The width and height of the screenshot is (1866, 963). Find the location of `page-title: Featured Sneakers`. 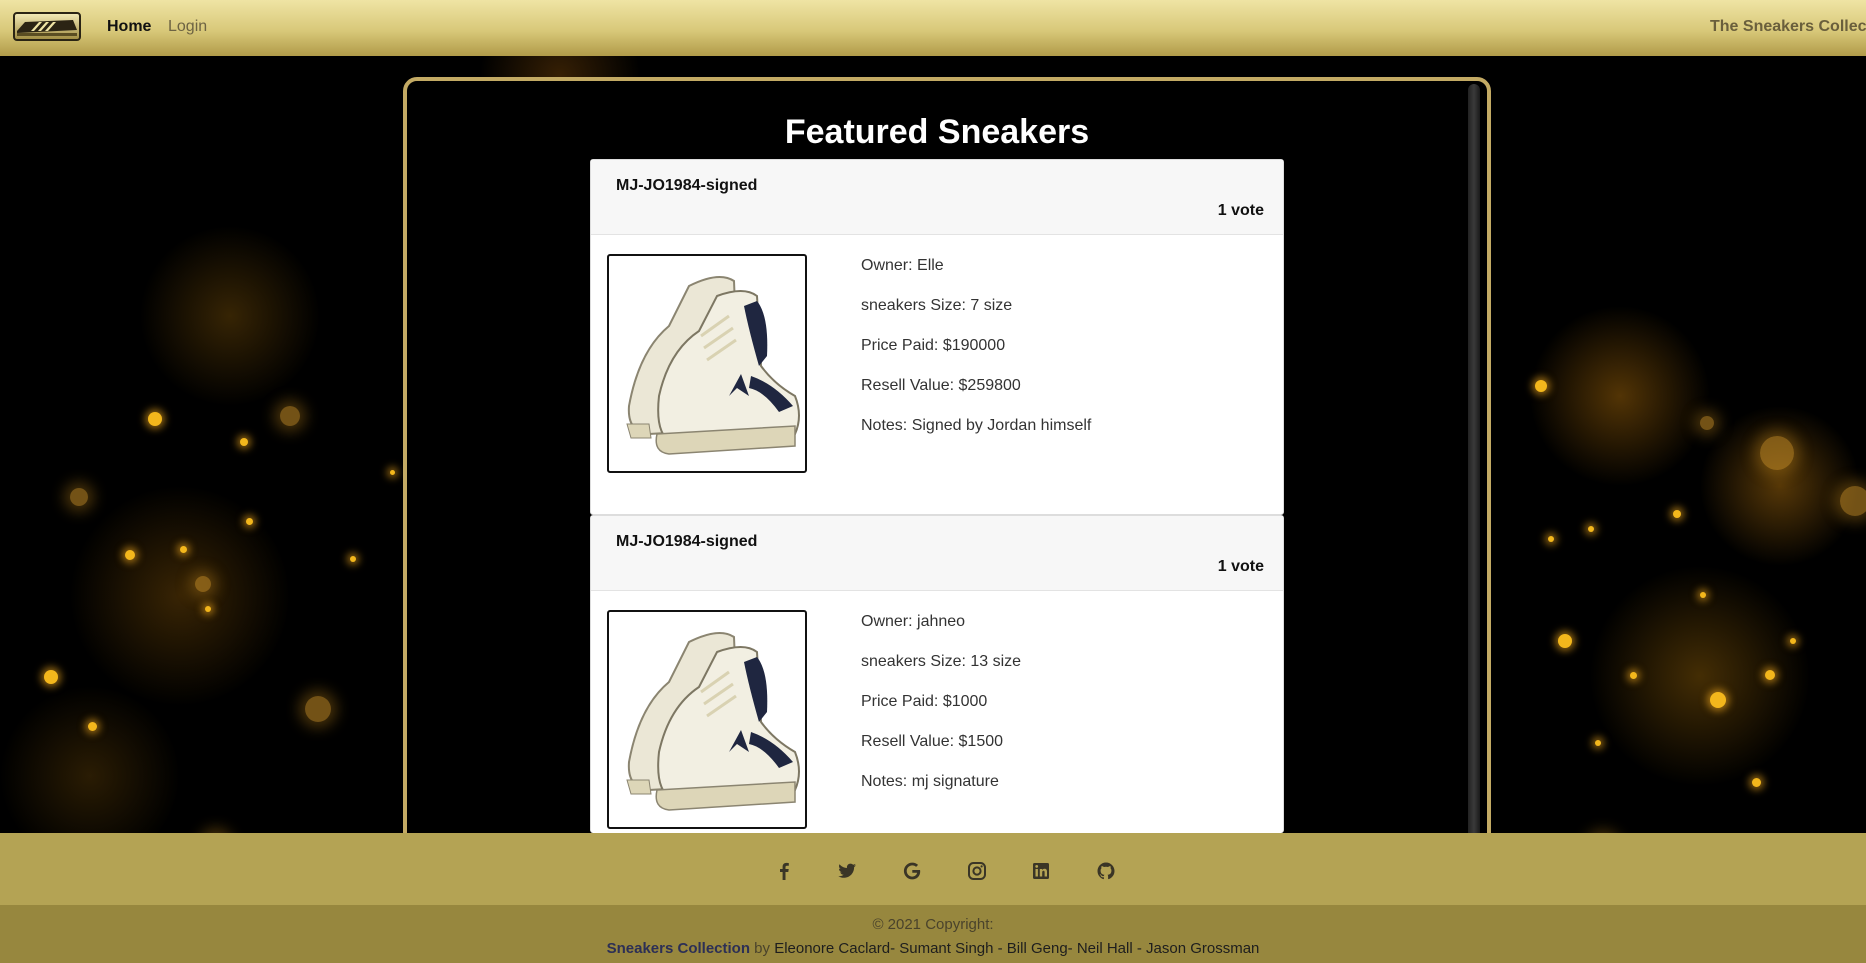

page-title: Featured Sneakers is located at coordinates (937, 132).